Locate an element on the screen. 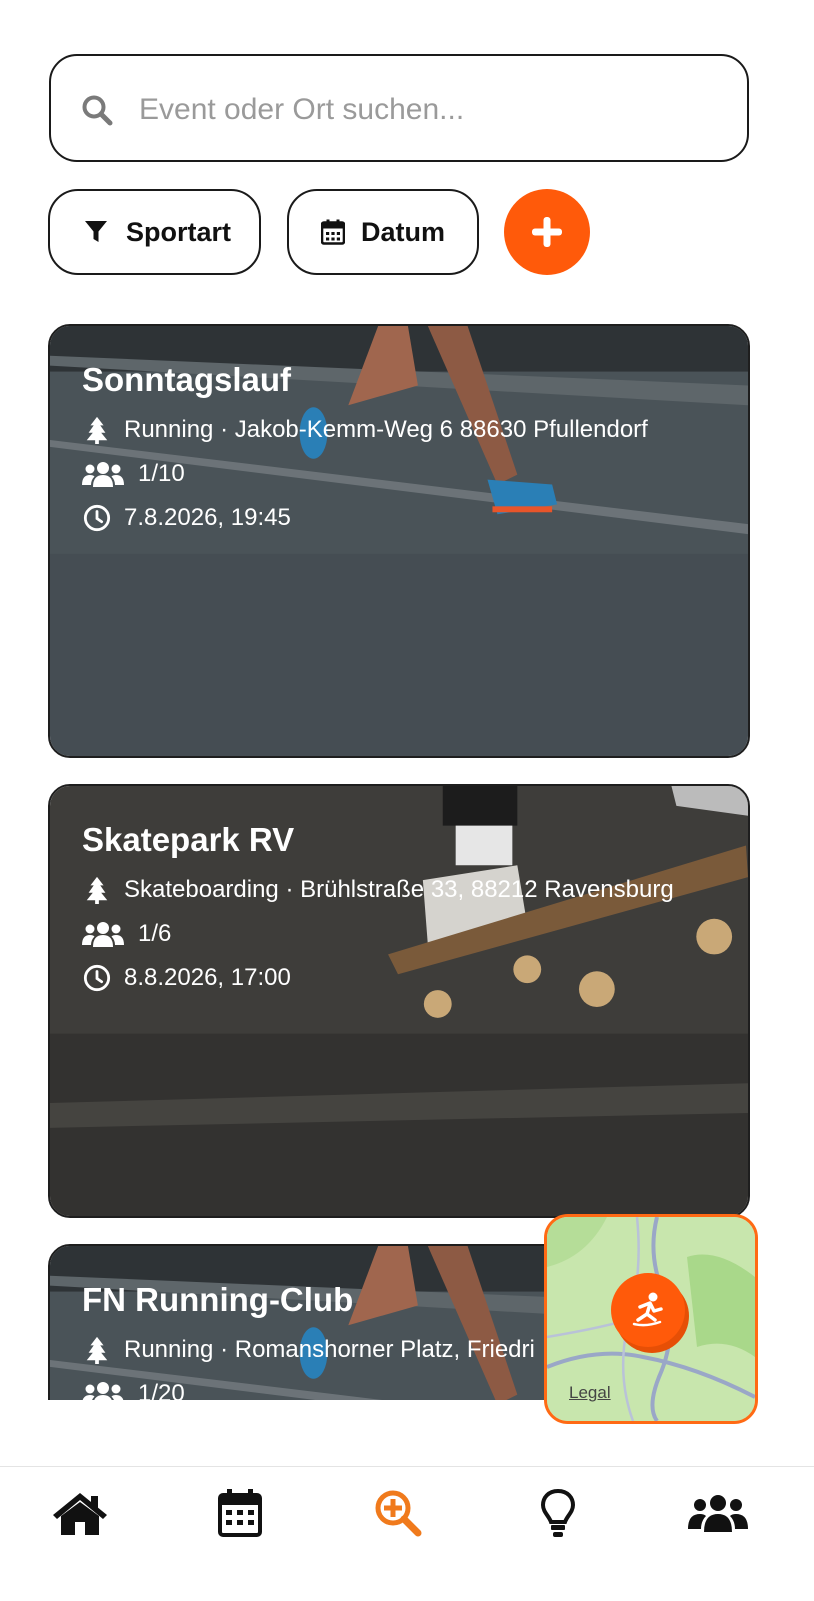  event-datetime-row: 8.8.2026, 17:00 is located at coordinates (410, 978).